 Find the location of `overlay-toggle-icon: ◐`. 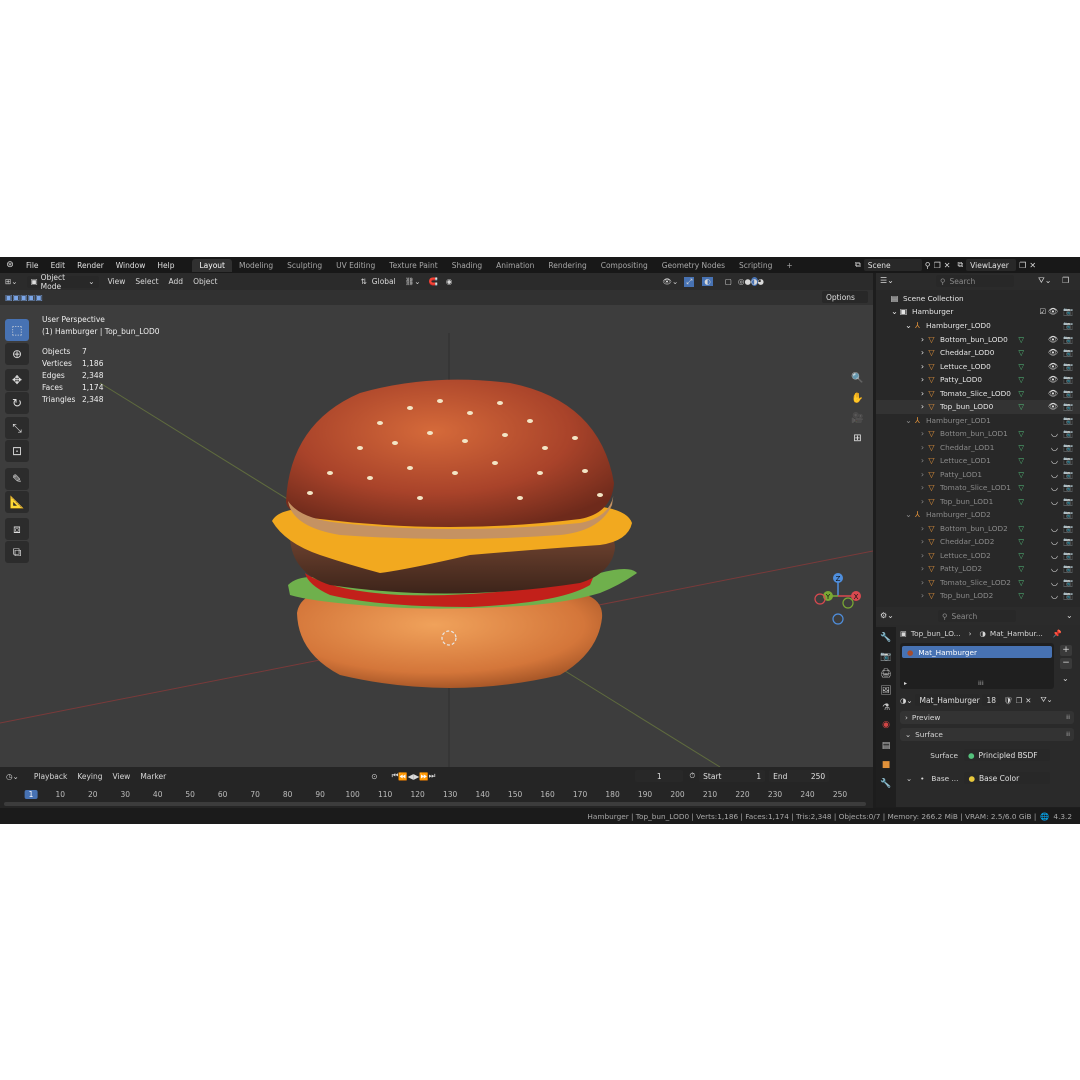

overlay-toggle-icon: ◐ is located at coordinates (707, 281).